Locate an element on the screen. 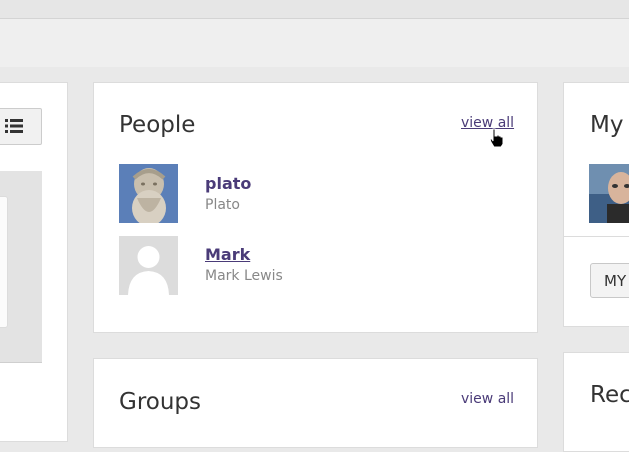 The image size is (629, 452). person-fullname: Plato is located at coordinates (222, 205).